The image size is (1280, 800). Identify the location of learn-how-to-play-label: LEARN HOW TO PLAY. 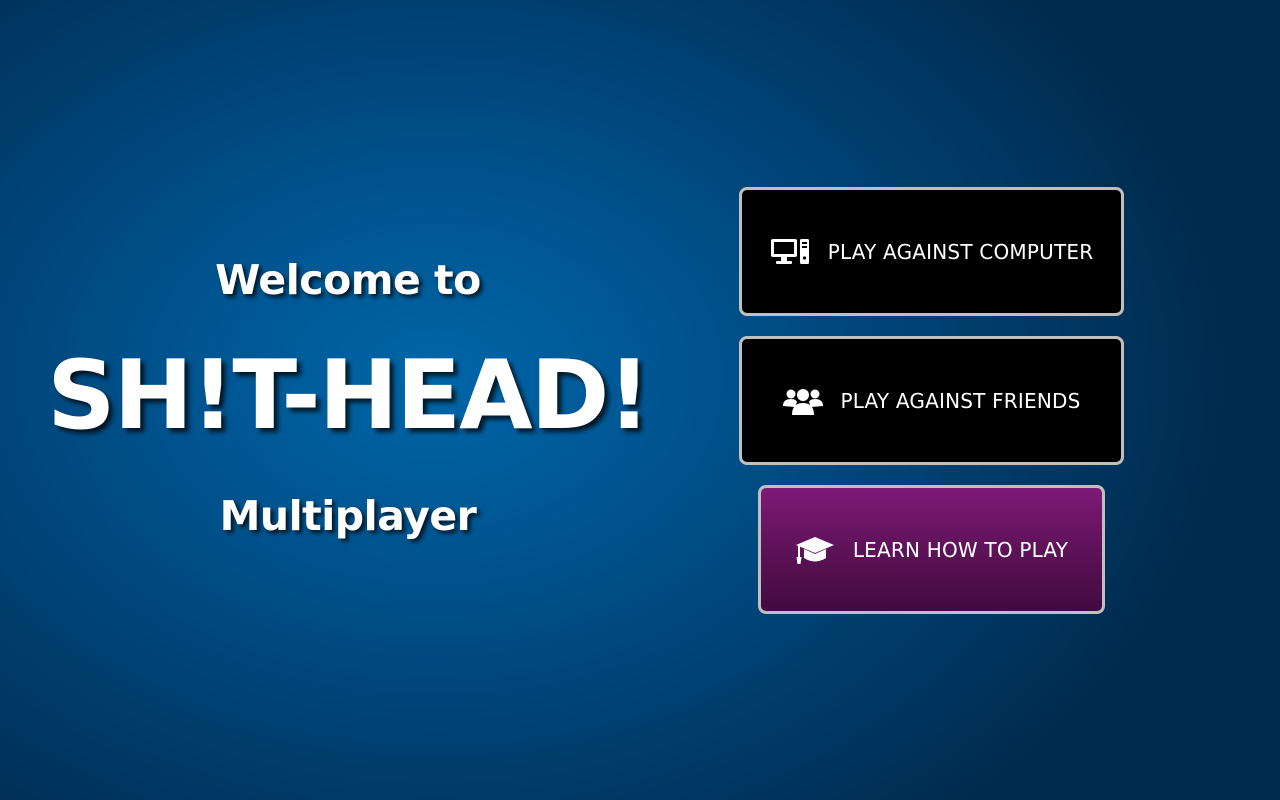
(960, 549).